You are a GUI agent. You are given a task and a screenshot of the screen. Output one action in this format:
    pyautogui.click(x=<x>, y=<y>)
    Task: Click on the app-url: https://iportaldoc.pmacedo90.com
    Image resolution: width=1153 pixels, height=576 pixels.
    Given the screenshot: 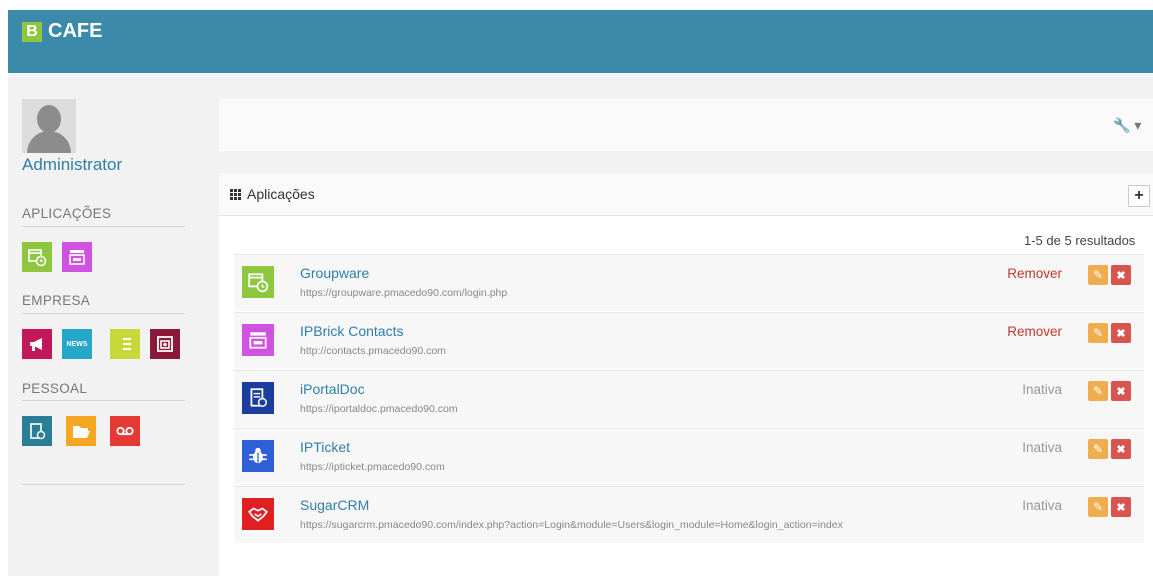 What is the action you would take?
    pyautogui.click(x=379, y=409)
    